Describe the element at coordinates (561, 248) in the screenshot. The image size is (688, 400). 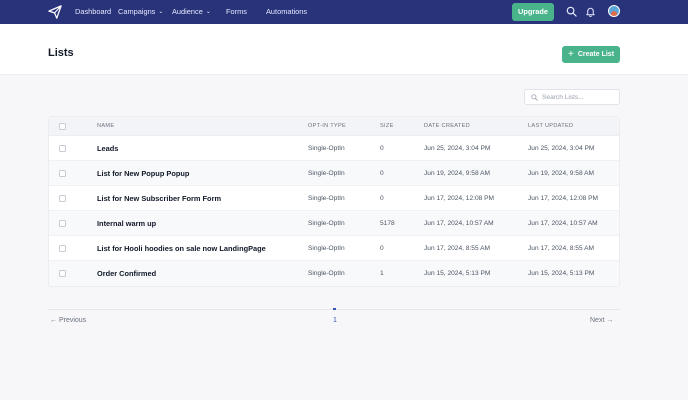
I see `last-updated-cell: Jun 17, 2024, 8:55 AM` at that location.